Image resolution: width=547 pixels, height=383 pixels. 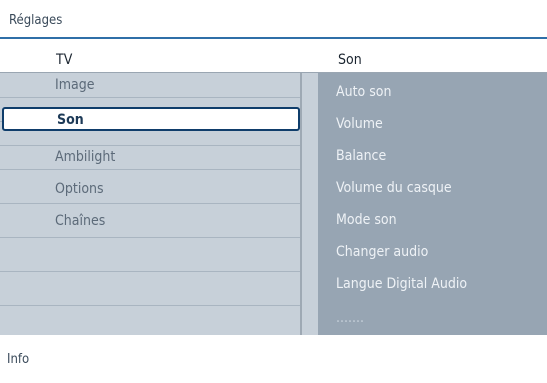 I want to click on submenu-item-mode-son: Mode son, so click(x=432, y=220).